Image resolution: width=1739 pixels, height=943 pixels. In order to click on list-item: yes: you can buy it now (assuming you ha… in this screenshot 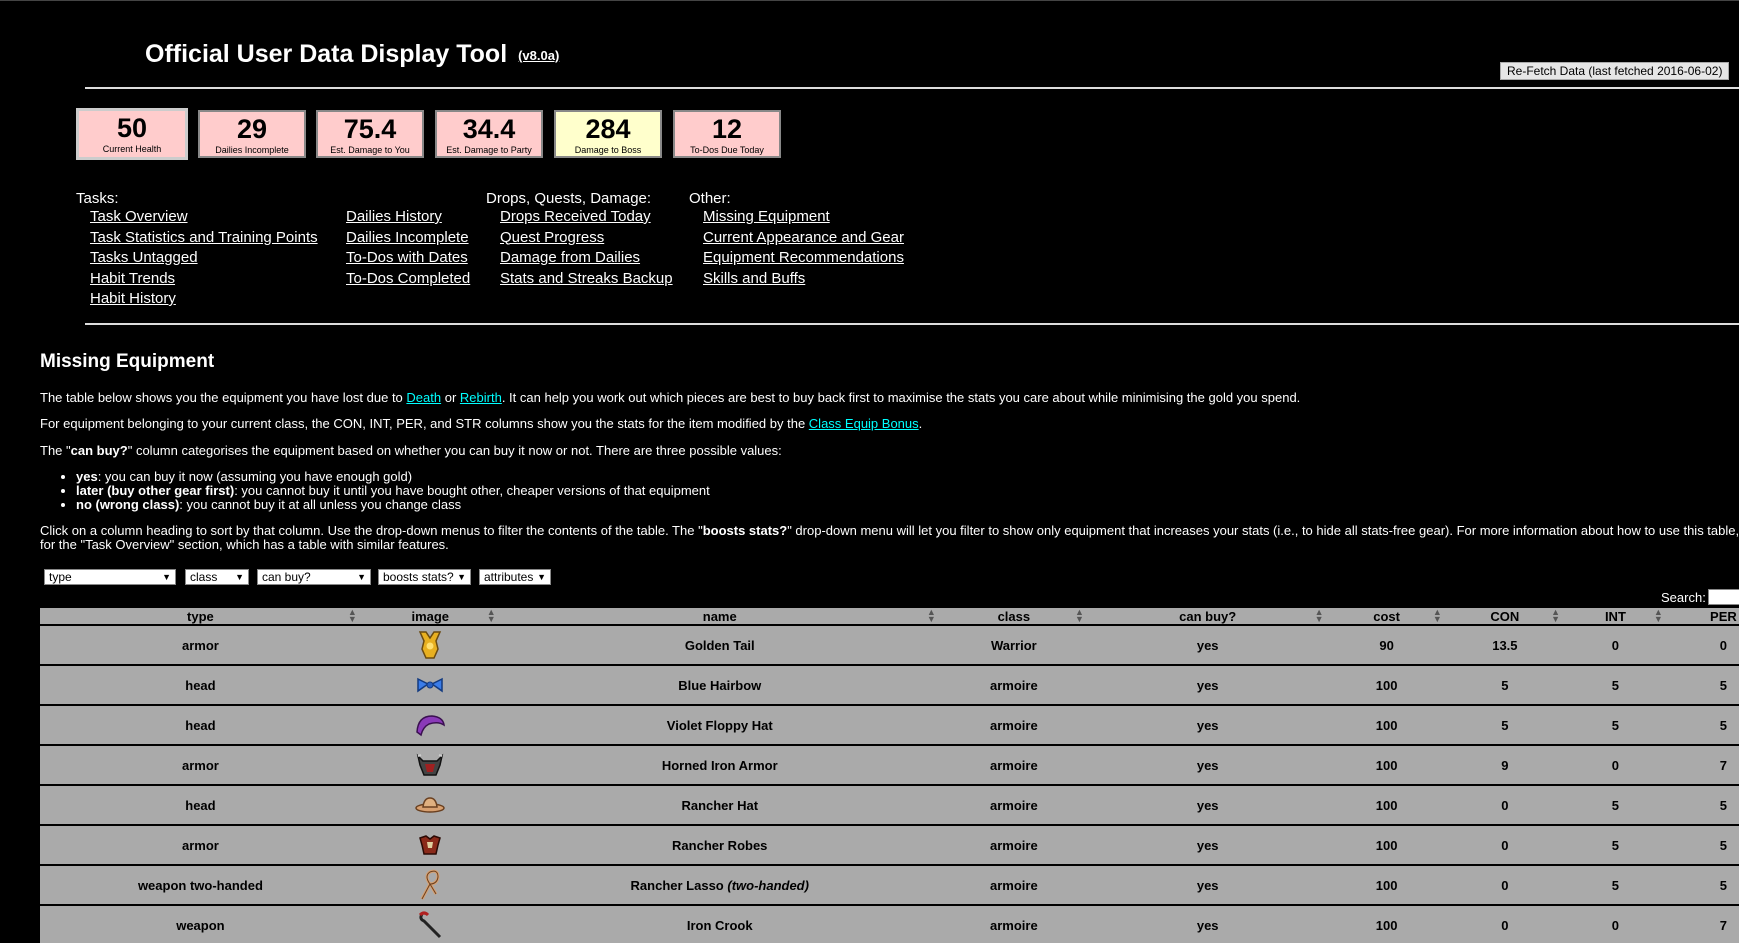, I will do `click(393, 477)`.